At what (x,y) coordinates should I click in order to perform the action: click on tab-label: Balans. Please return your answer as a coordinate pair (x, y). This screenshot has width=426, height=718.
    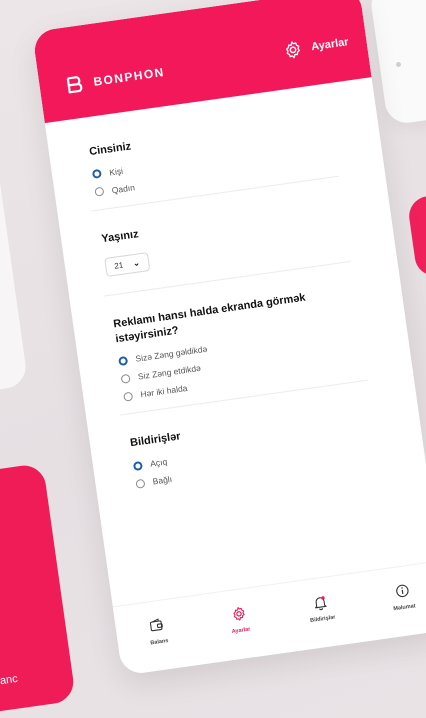
    Looking at the image, I should click on (159, 642).